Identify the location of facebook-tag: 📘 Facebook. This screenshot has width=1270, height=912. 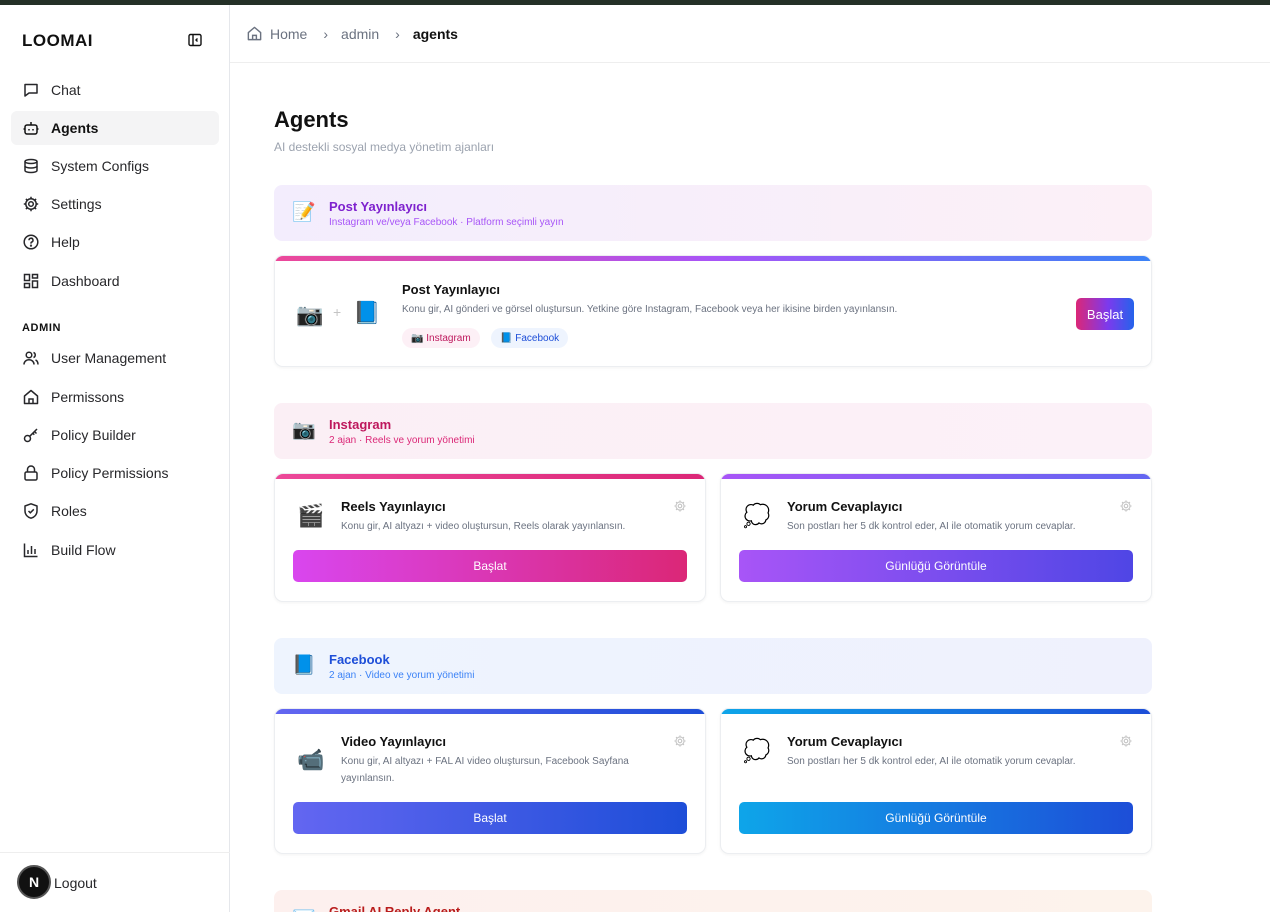
(530, 338).